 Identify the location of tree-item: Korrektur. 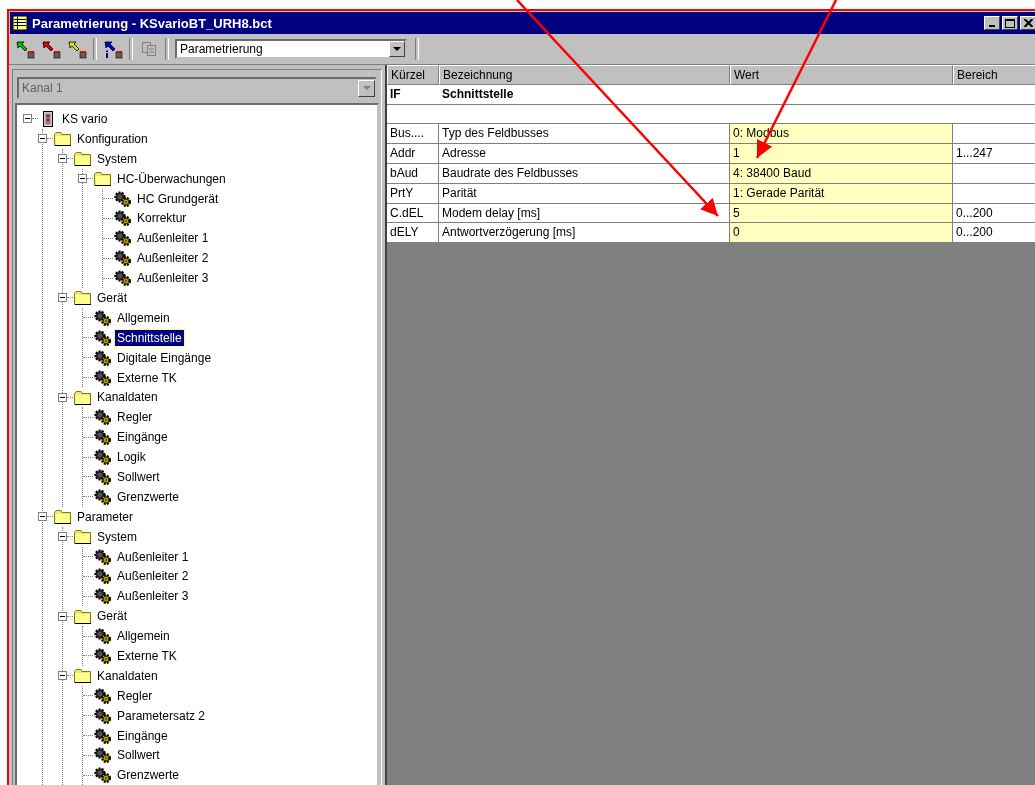
(162, 218).